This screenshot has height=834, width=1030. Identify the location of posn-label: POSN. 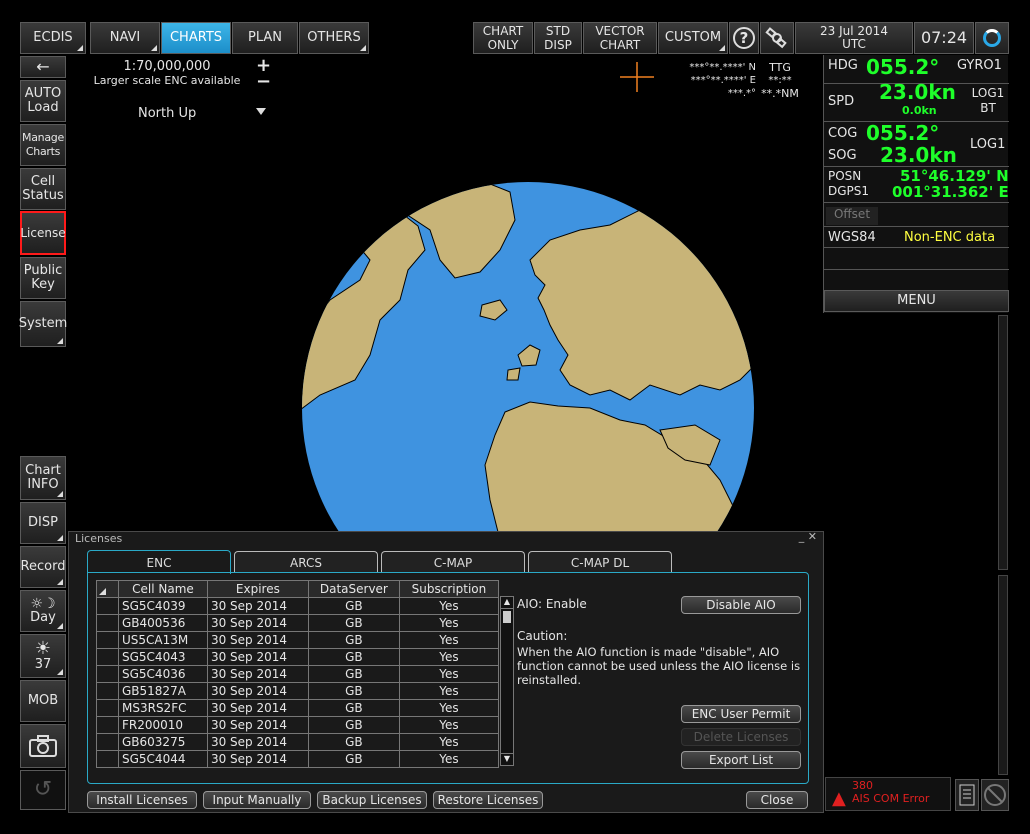
(845, 176).